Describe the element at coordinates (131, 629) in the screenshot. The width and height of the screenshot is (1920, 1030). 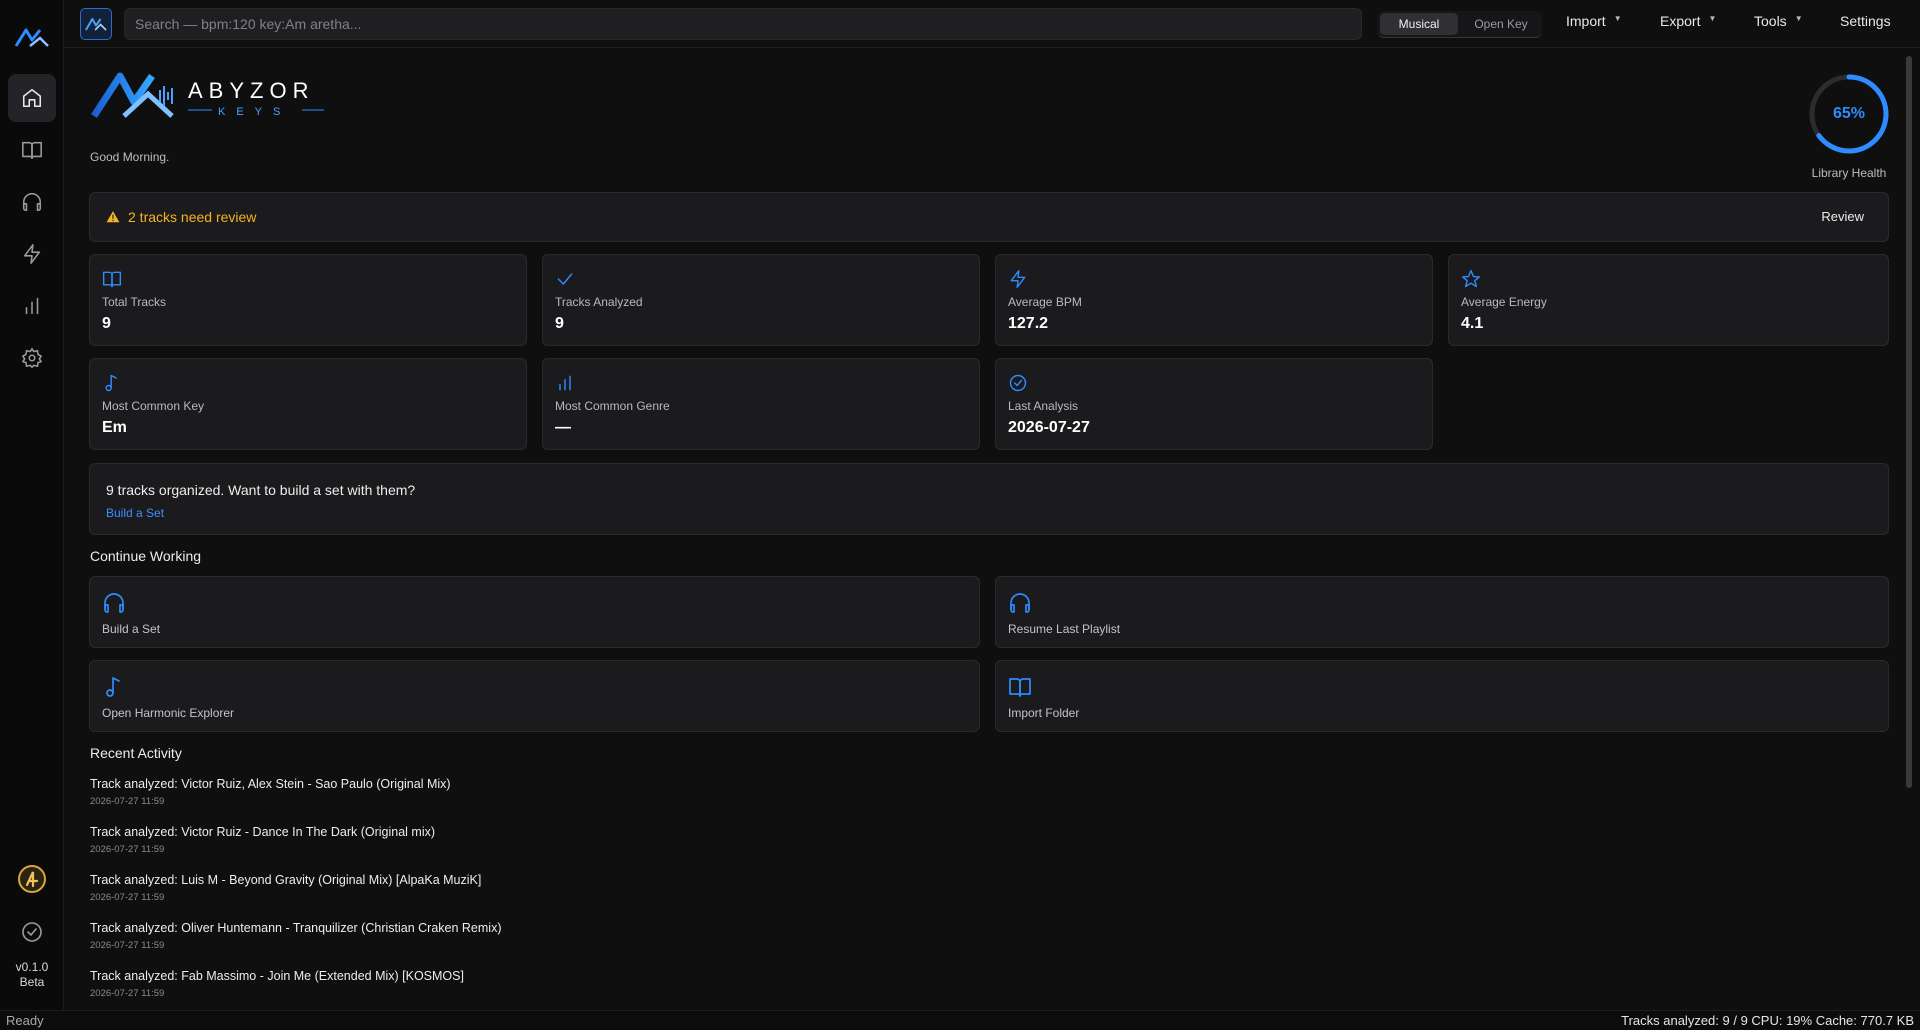
I see `action-label: Build a Set` at that location.